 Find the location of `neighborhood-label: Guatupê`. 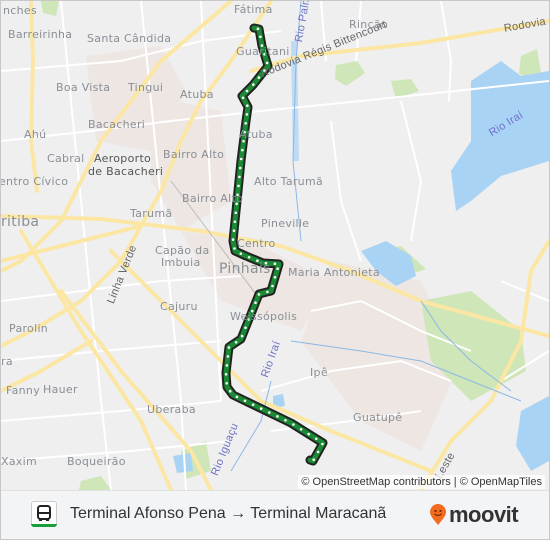

neighborhood-label: Guatupê is located at coordinates (378, 417).